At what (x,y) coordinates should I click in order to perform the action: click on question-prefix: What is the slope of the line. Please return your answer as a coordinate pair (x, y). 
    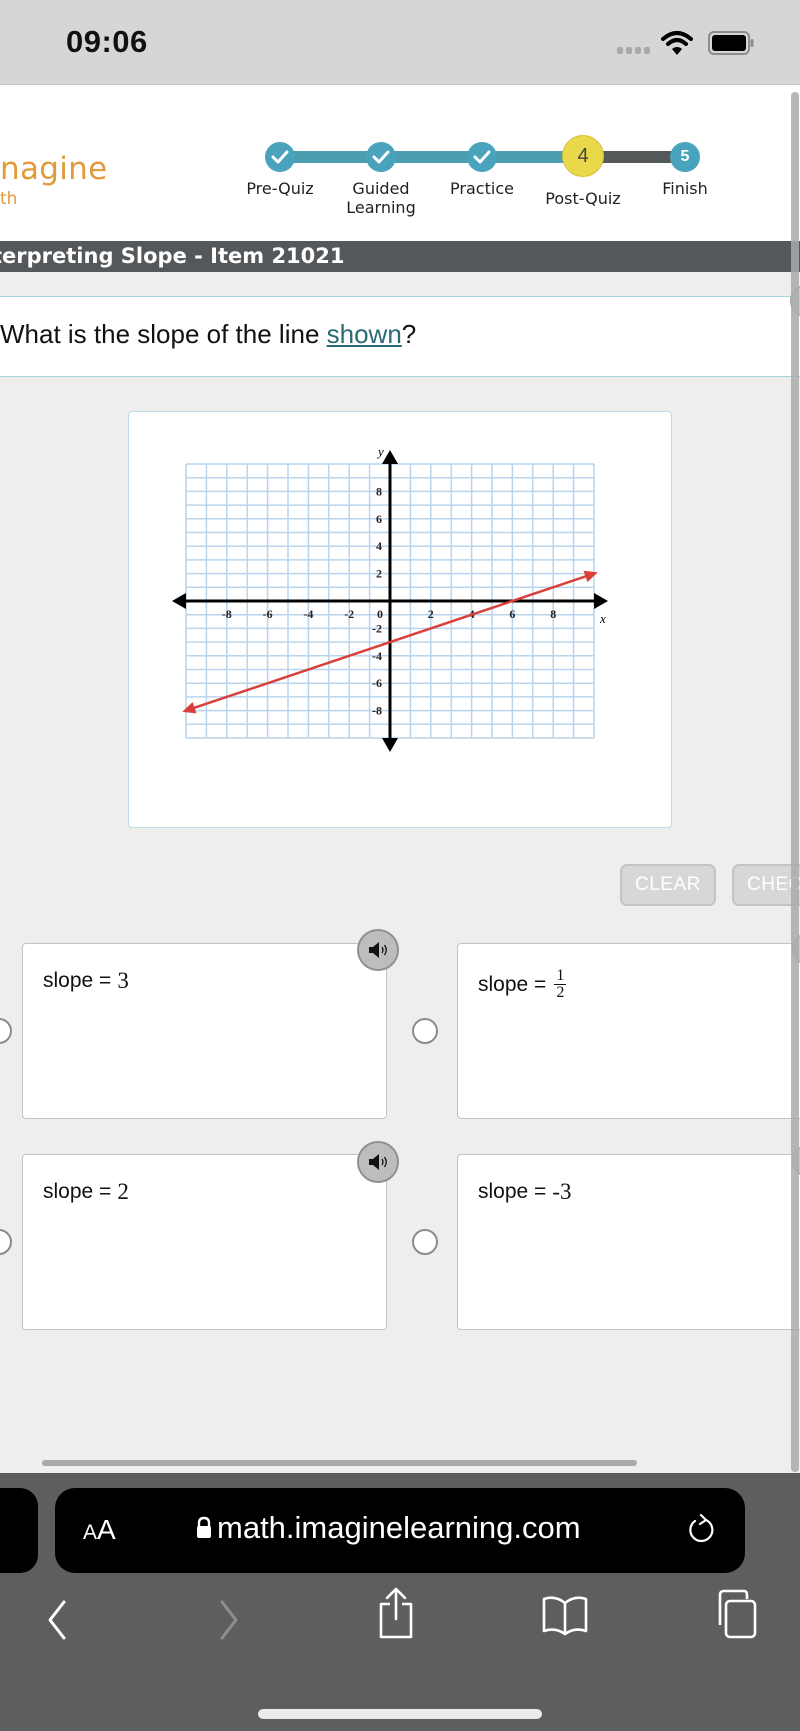
    Looking at the image, I should click on (163, 334).